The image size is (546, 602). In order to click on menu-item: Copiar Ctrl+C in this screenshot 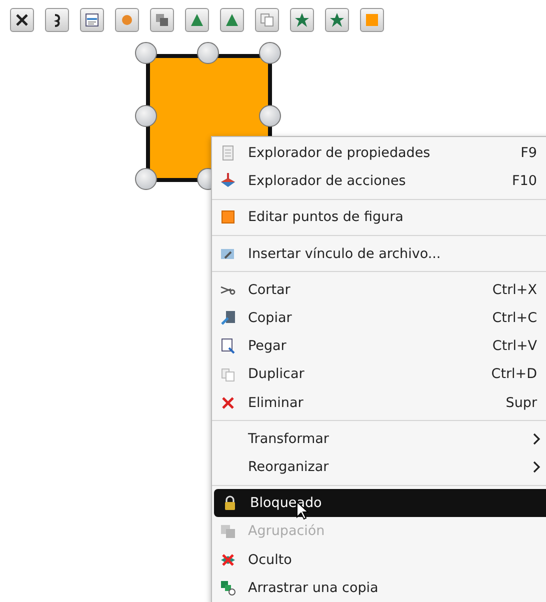, I will do `click(379, 318)`.